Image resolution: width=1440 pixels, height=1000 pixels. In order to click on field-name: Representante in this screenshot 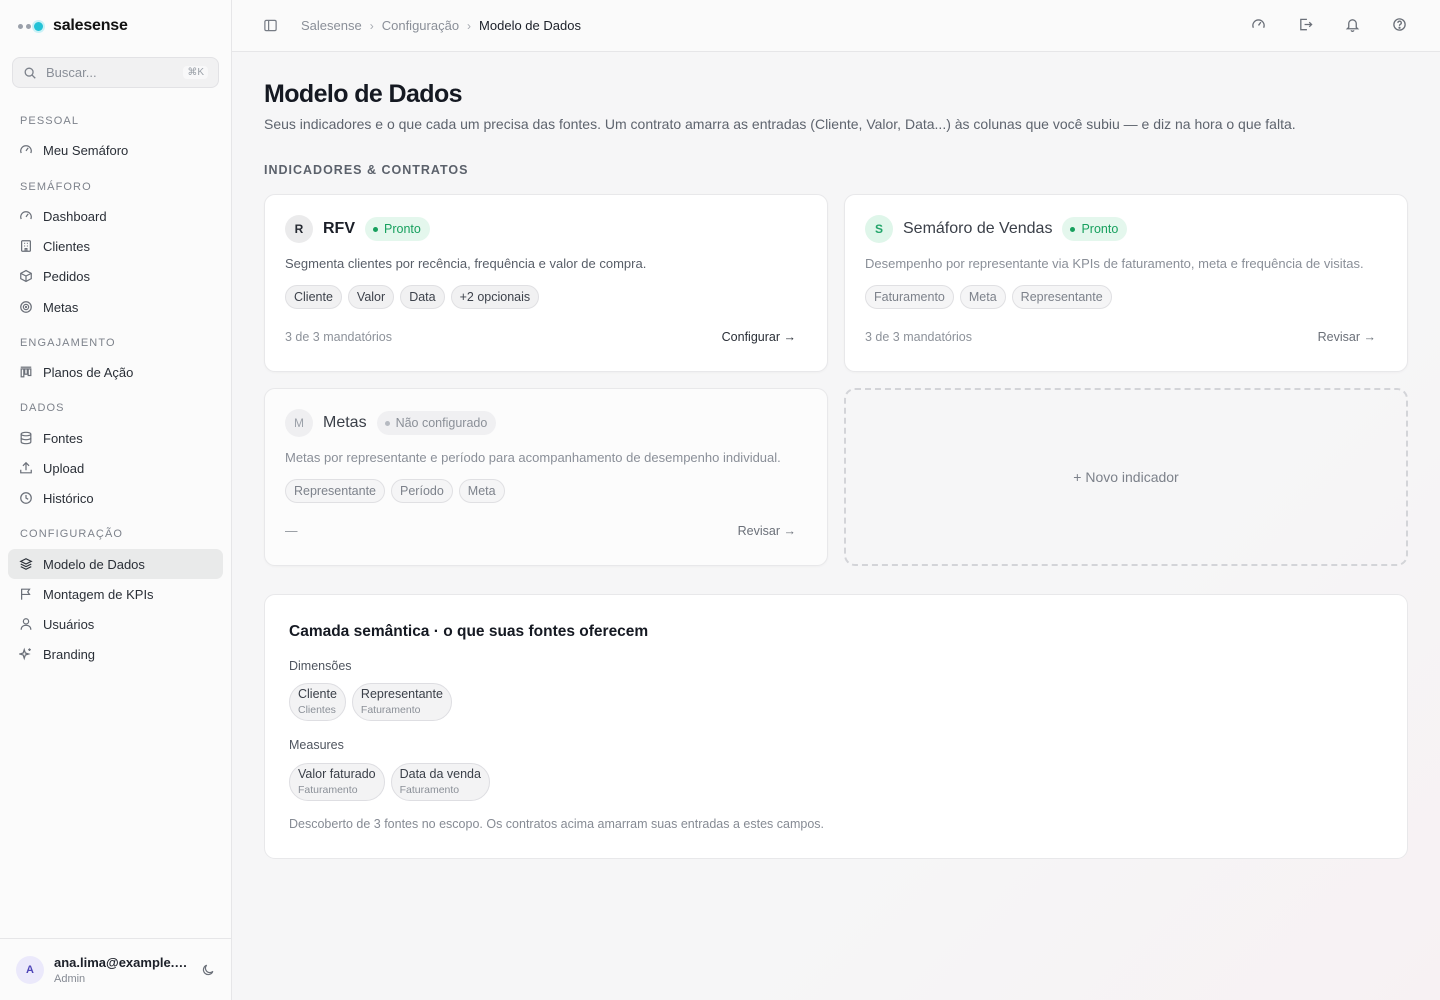, I will do `click(401, 694)`.